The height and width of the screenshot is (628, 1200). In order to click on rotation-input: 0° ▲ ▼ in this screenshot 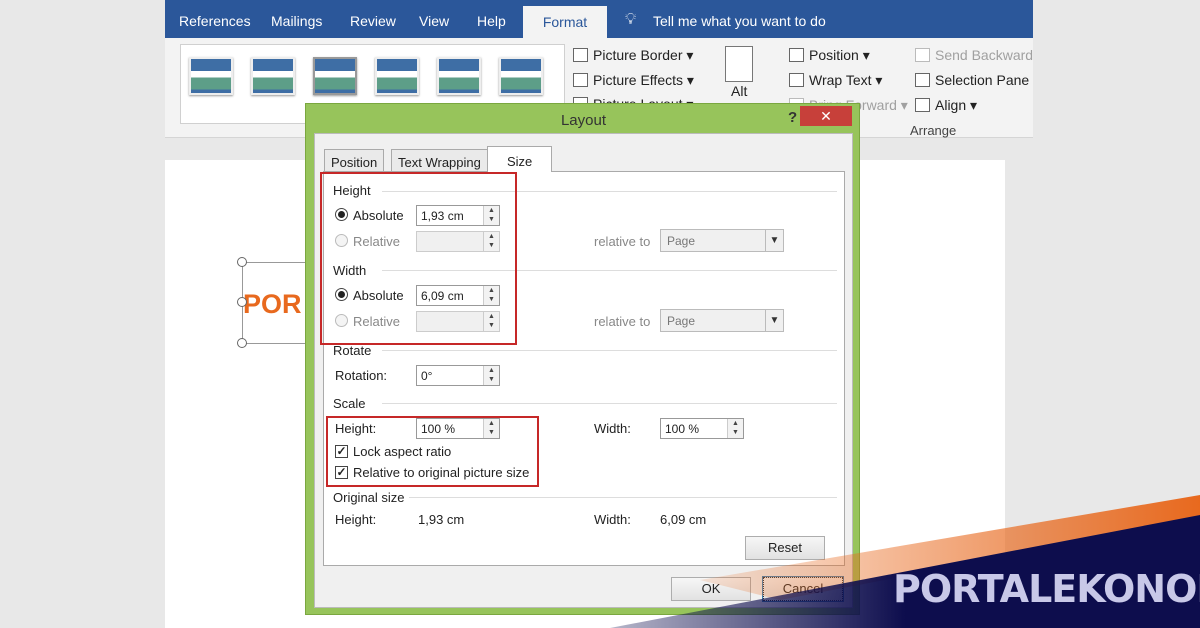, I will do `click(458, 375)`.